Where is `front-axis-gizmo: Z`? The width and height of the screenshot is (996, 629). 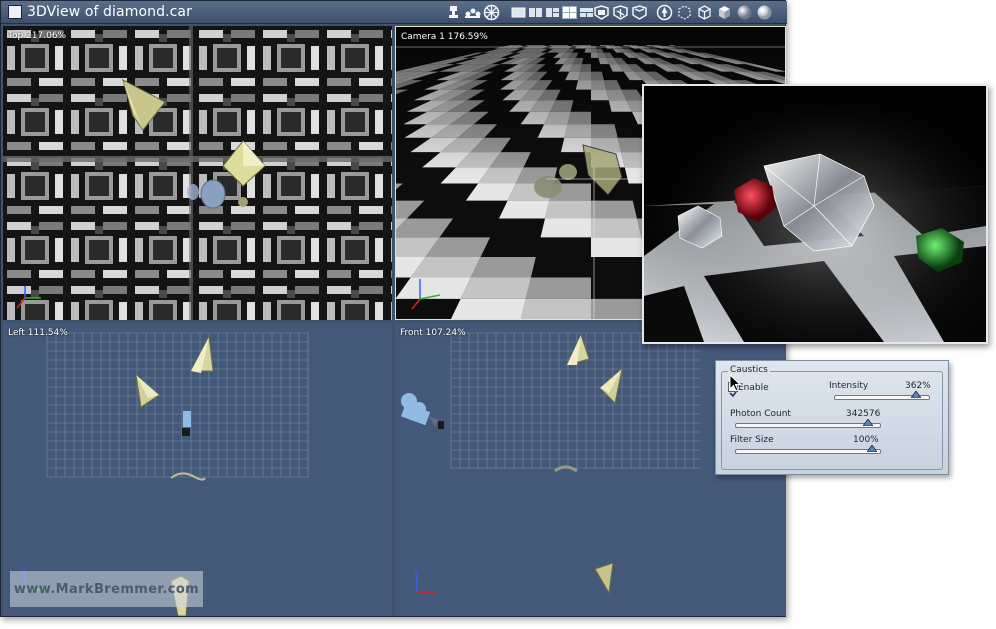 front-axis-gizmo: Z is located at coordinates (424, 580).